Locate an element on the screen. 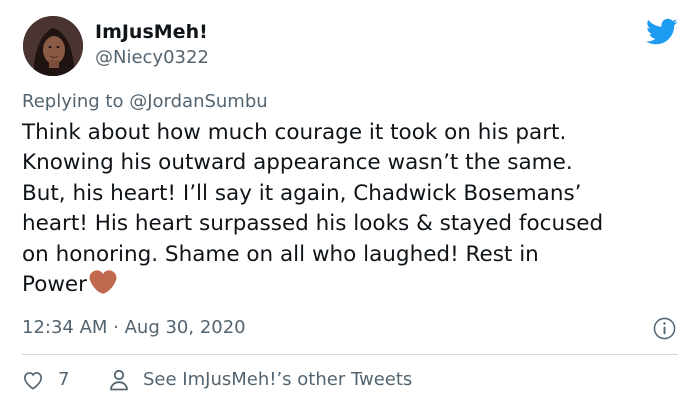 The image size is (700, 407). see-other-tweets-label: See ImJusMeh!’s other Tweets is located at coordinates (278, 379).